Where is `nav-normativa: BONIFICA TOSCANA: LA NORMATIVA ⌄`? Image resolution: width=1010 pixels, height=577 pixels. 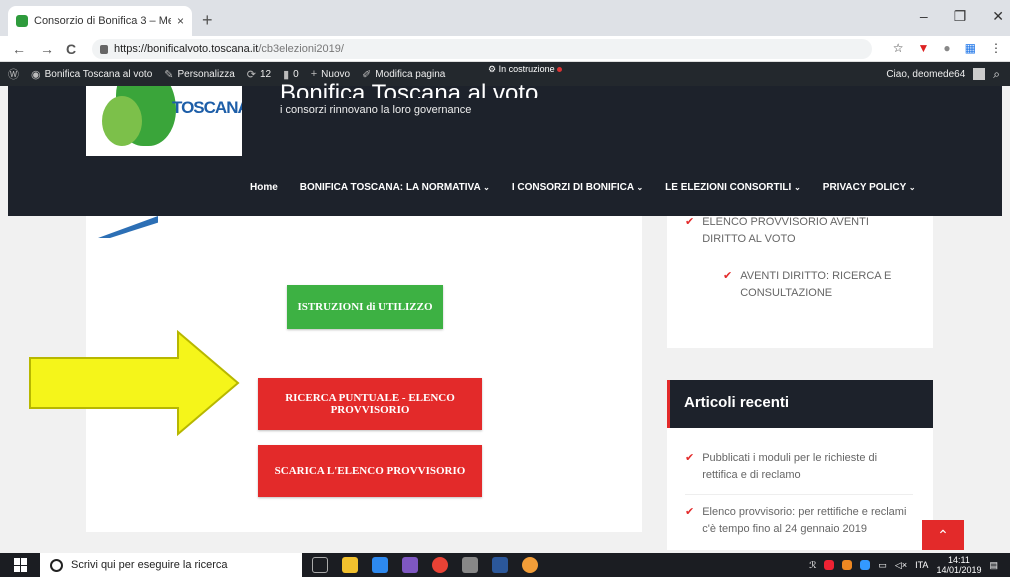
nav-normativa: BONIFICA TOSCANA: LA NORMATIVA ⌄ is located at coordinates (395, 187).